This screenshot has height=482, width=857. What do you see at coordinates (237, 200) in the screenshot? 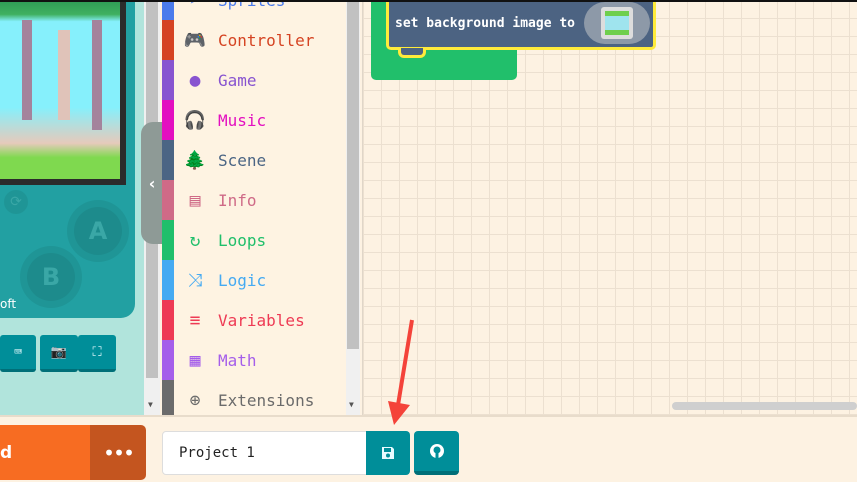
I see `category-label: Info` at bounding box center [237, 200].